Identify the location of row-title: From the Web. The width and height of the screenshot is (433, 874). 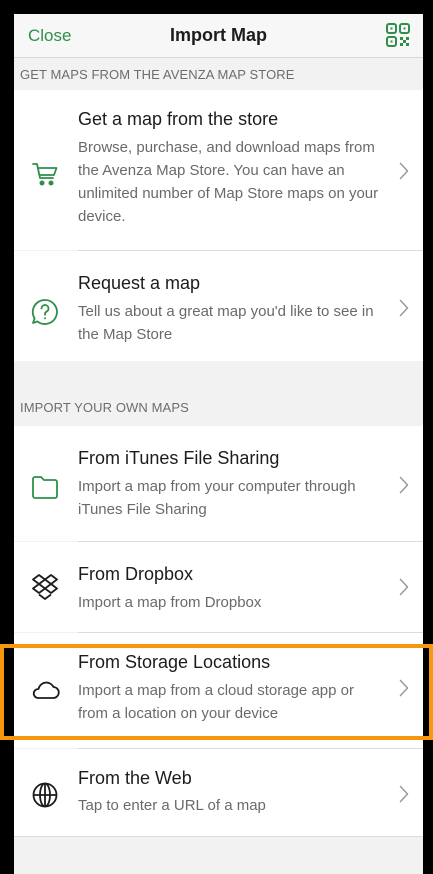
(135, 778).